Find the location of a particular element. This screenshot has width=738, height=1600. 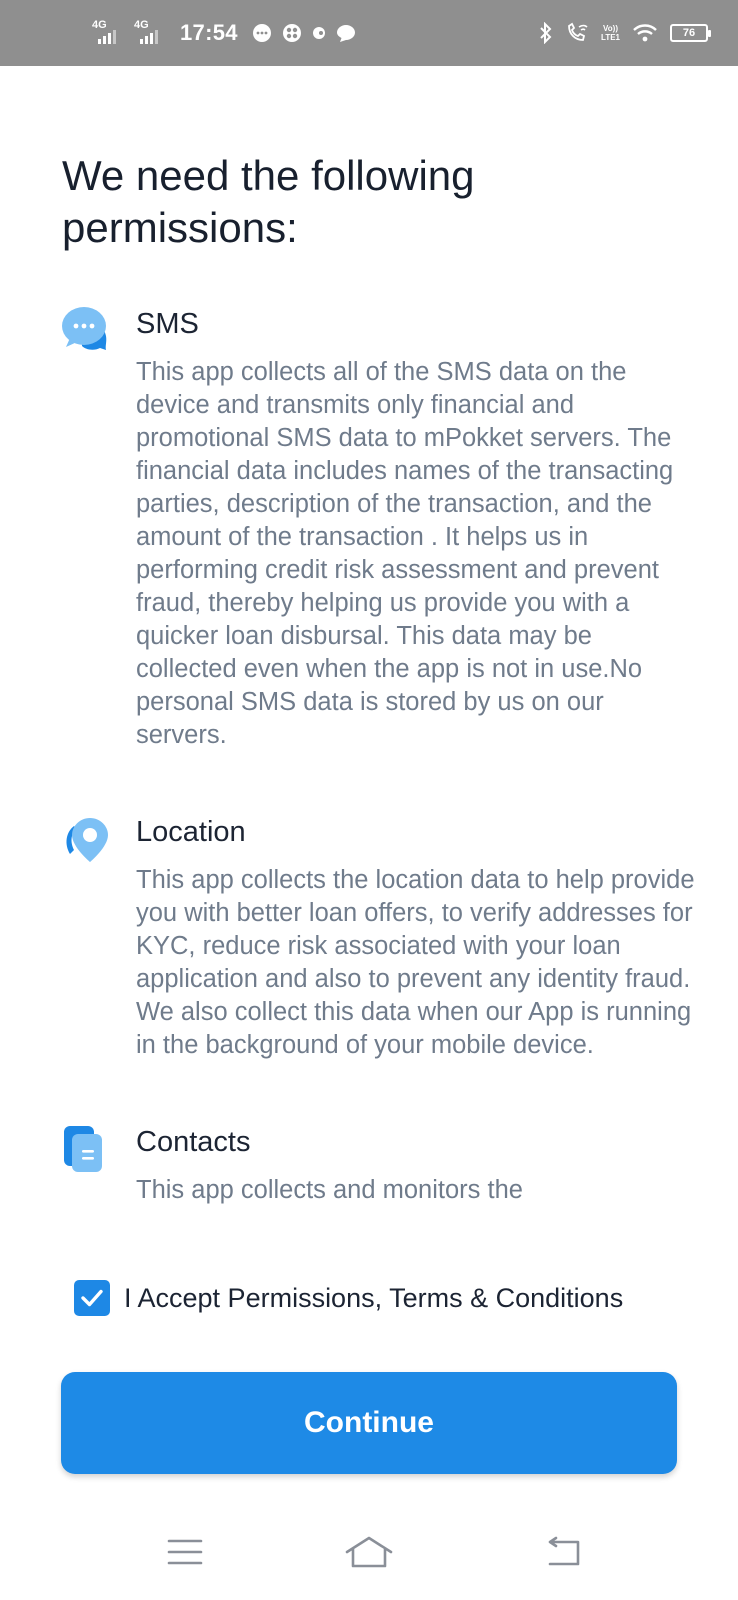

volte-indicator: Vo)) LTE1 is located at coordinates (610, 33).